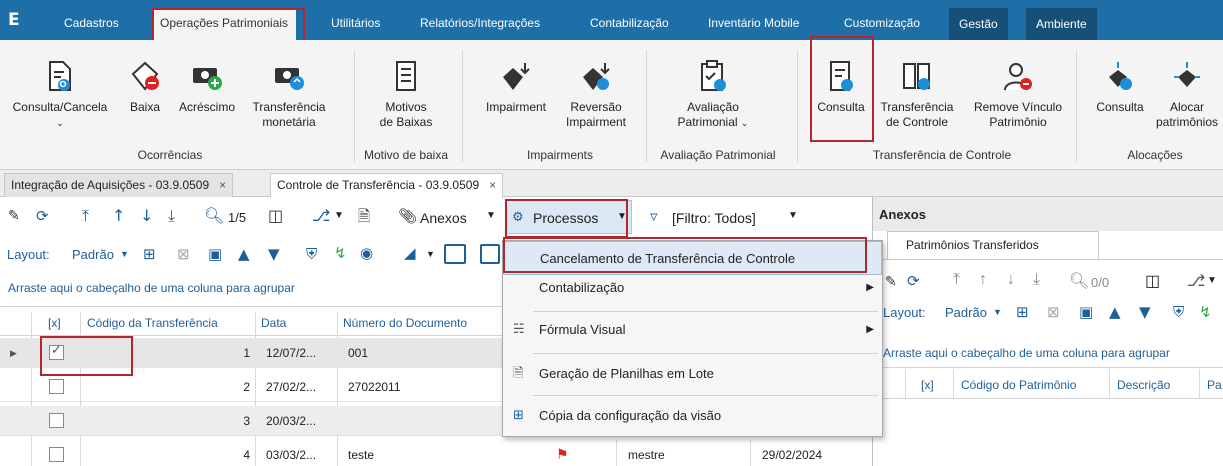  I want to click on reversao-impairment-button: Reversão Impairment, so click(596, 95).